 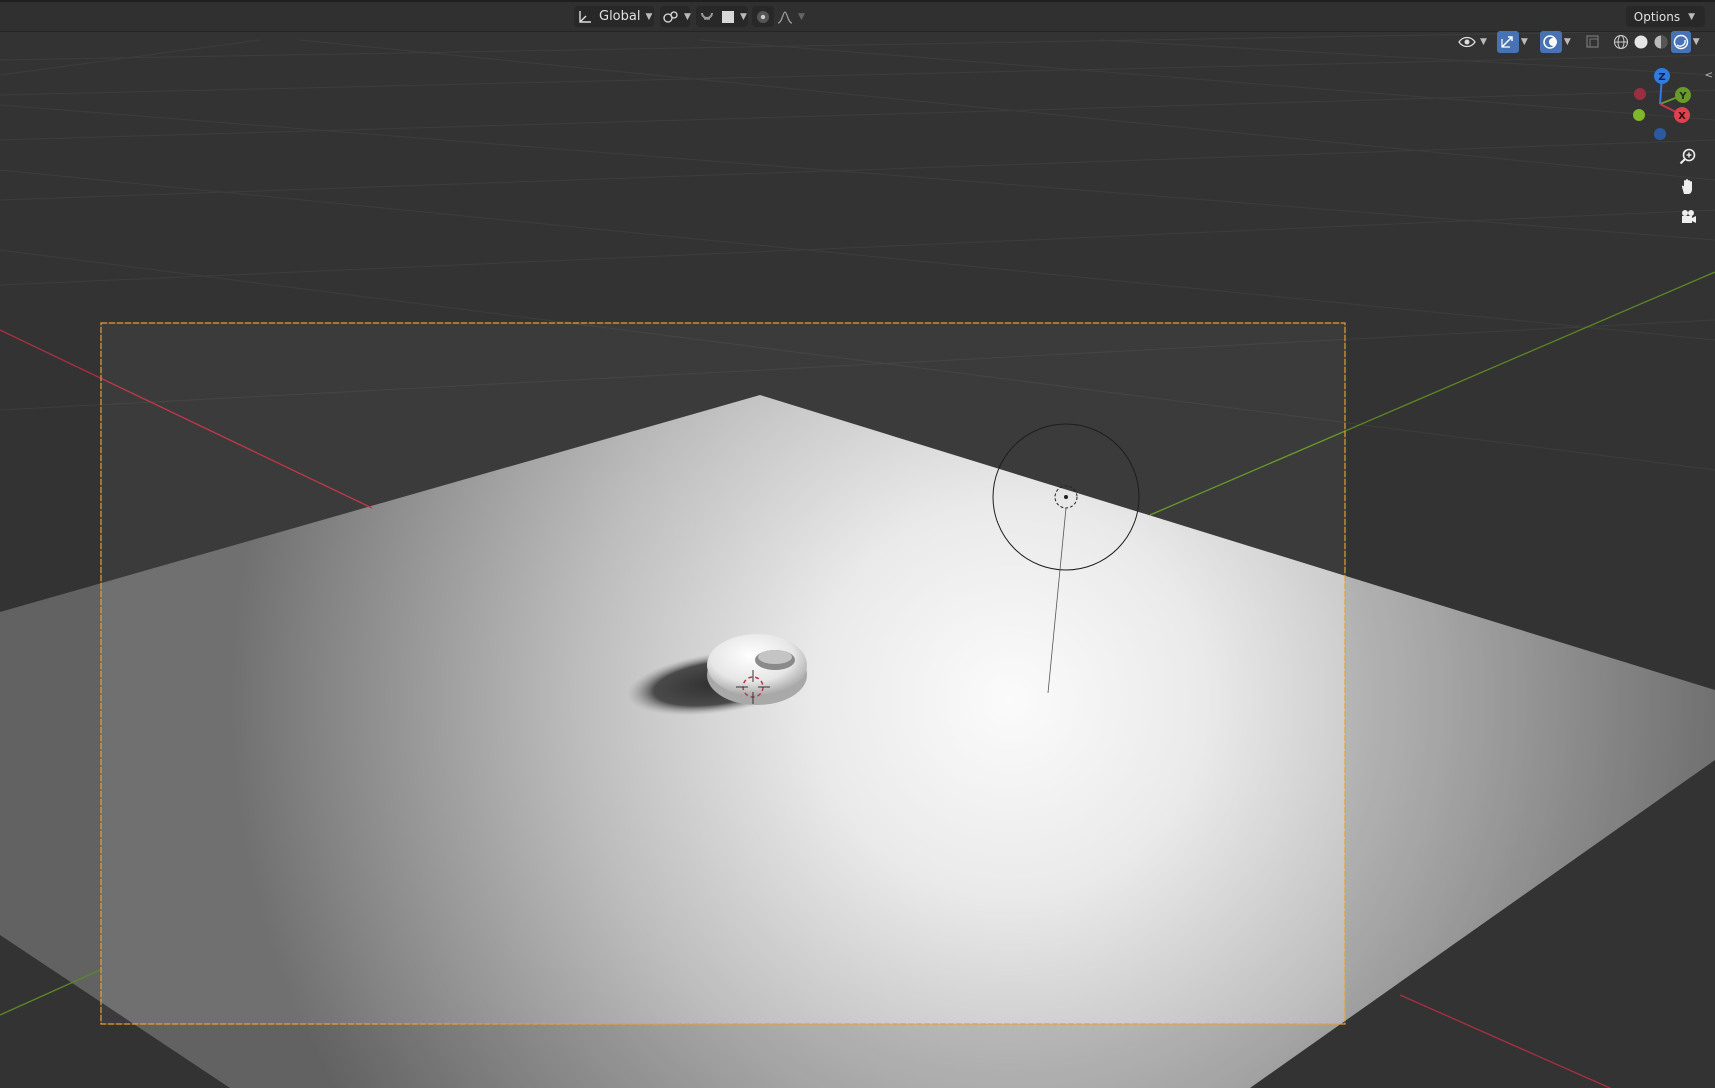 I want to click on header-top-strip, so click(x=857, y=1).